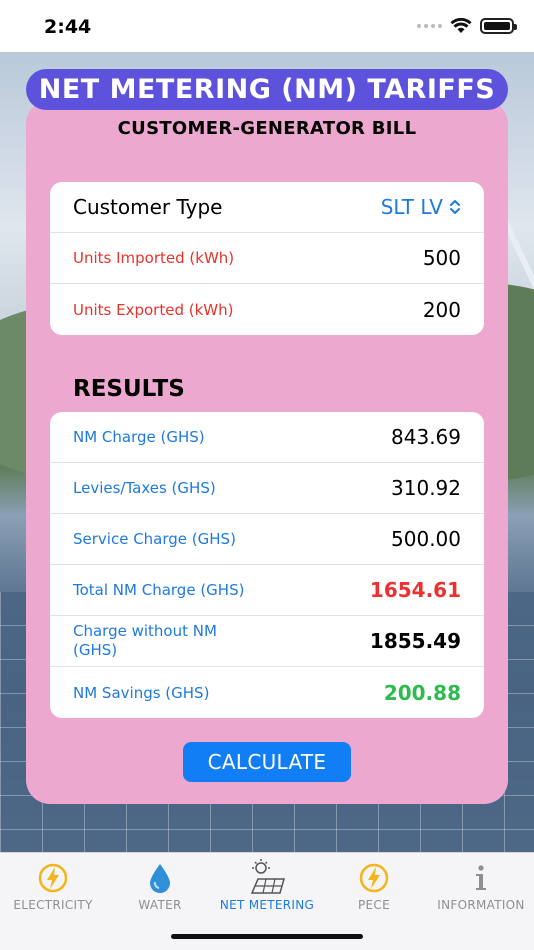 The width and height of the screenshot is (534, 950). Describe the element at coordinates (267, 89) in the screenshot. I see `page-title: NET METERING (NM) TARIFFS` at that location.